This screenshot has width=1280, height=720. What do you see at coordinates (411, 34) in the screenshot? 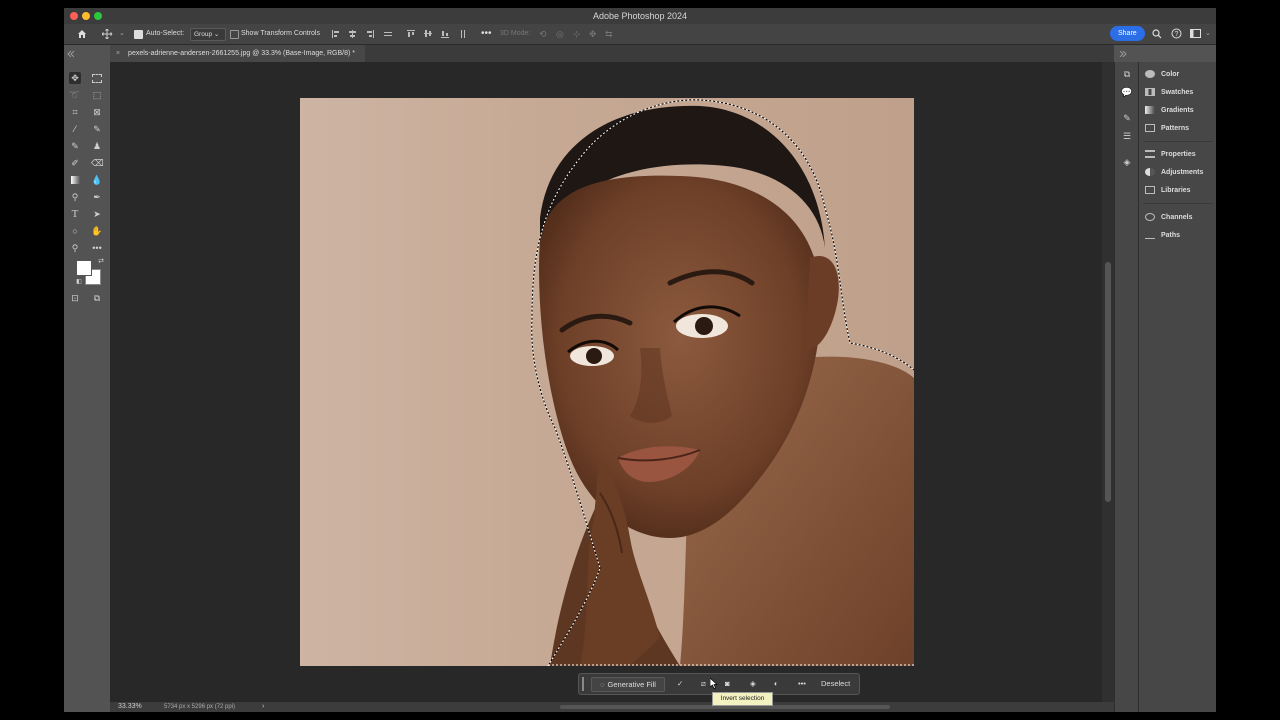
I see `align-top-icon` at bounding box center [411, 34].